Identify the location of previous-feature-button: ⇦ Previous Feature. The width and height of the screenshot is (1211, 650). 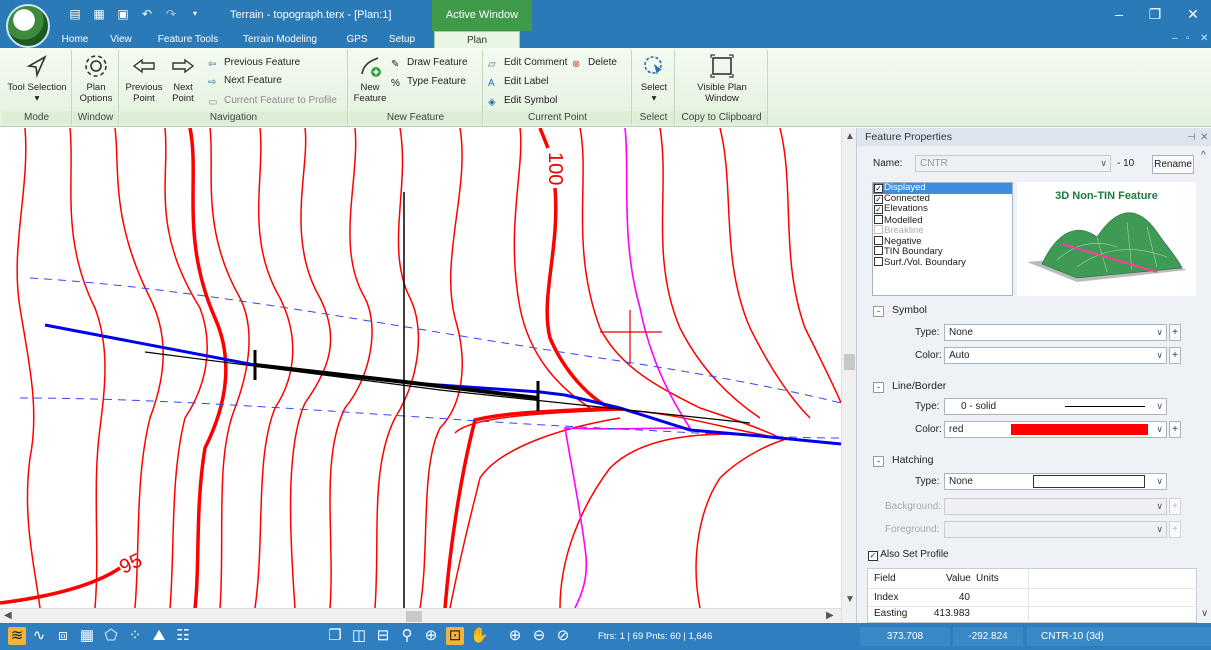
(254, 62).